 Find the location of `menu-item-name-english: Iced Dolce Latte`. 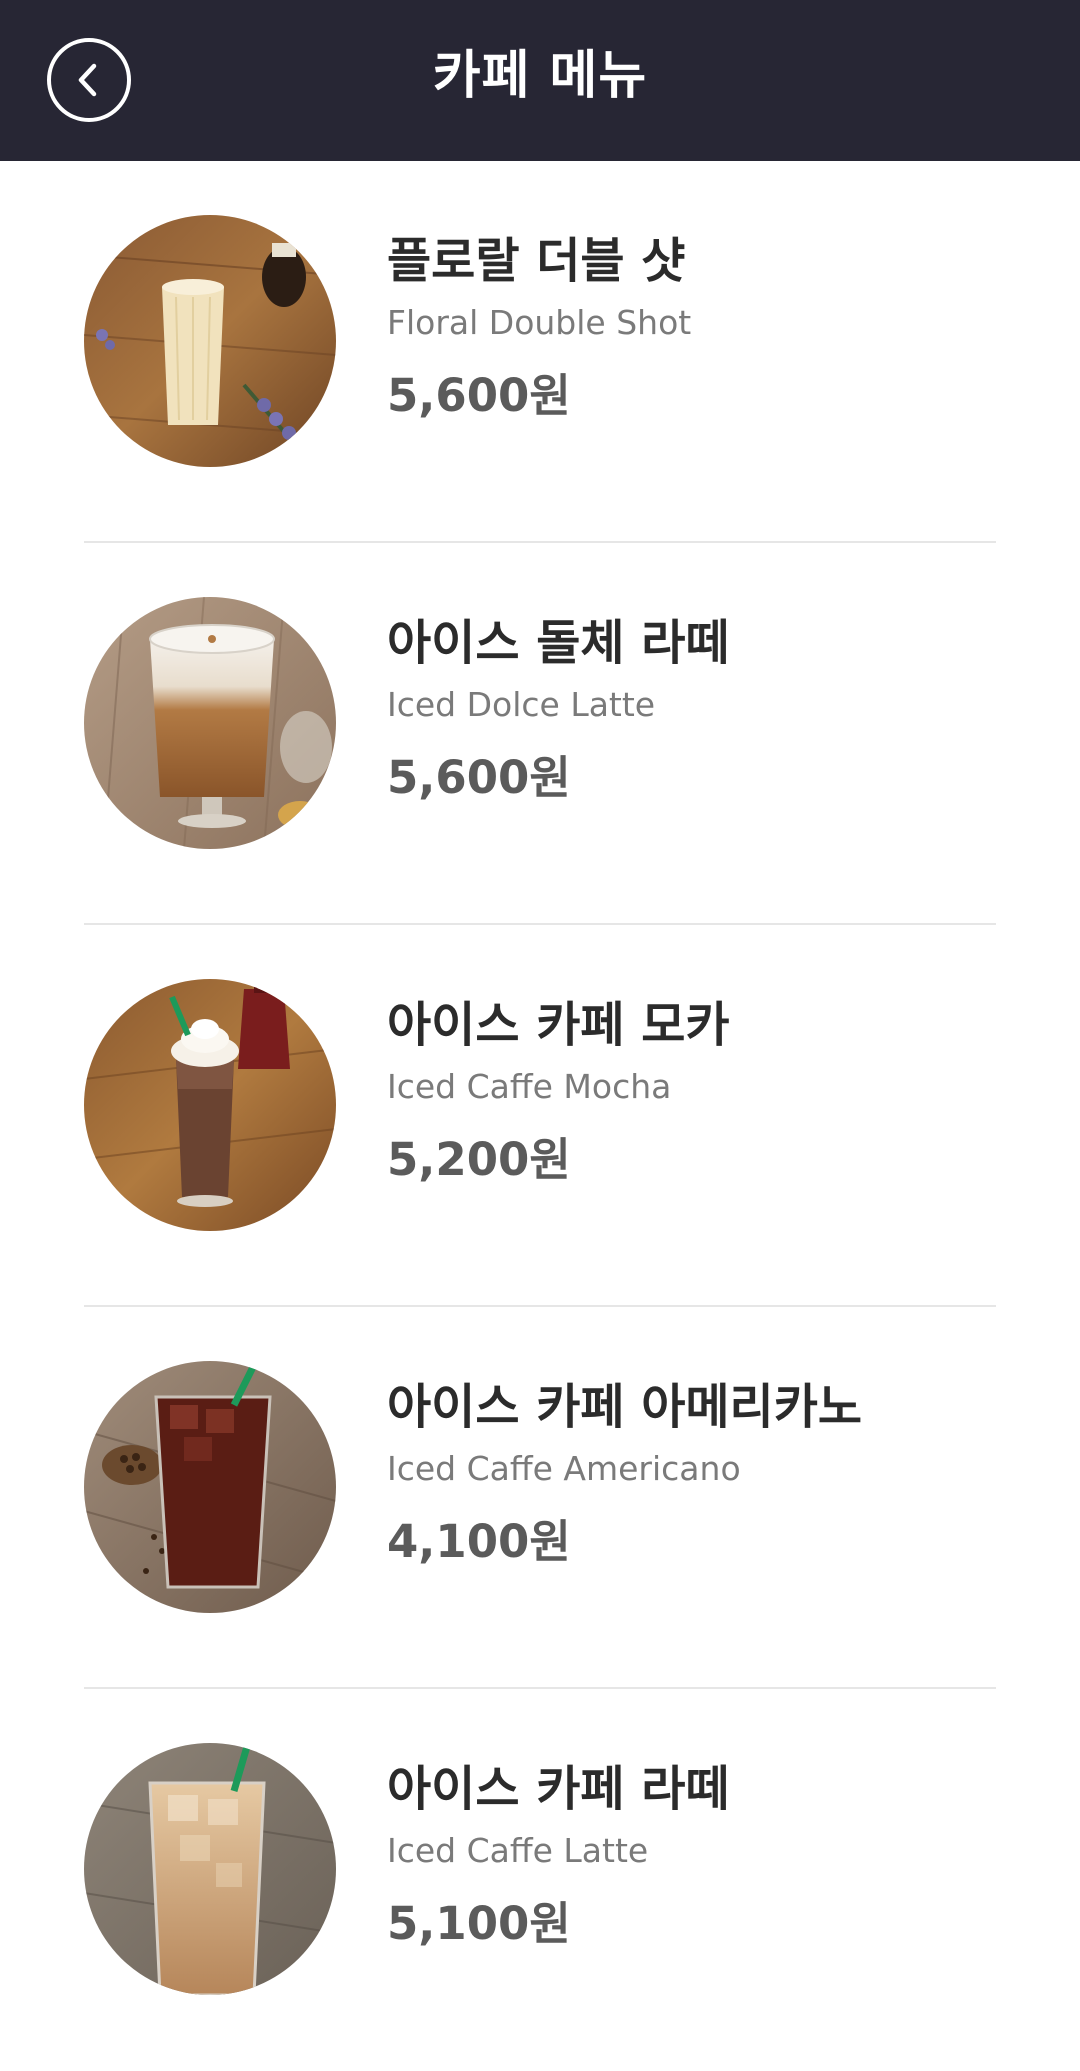

menu-item-name-english: Iced Dolce Latte is located at coordinates (521, 704).